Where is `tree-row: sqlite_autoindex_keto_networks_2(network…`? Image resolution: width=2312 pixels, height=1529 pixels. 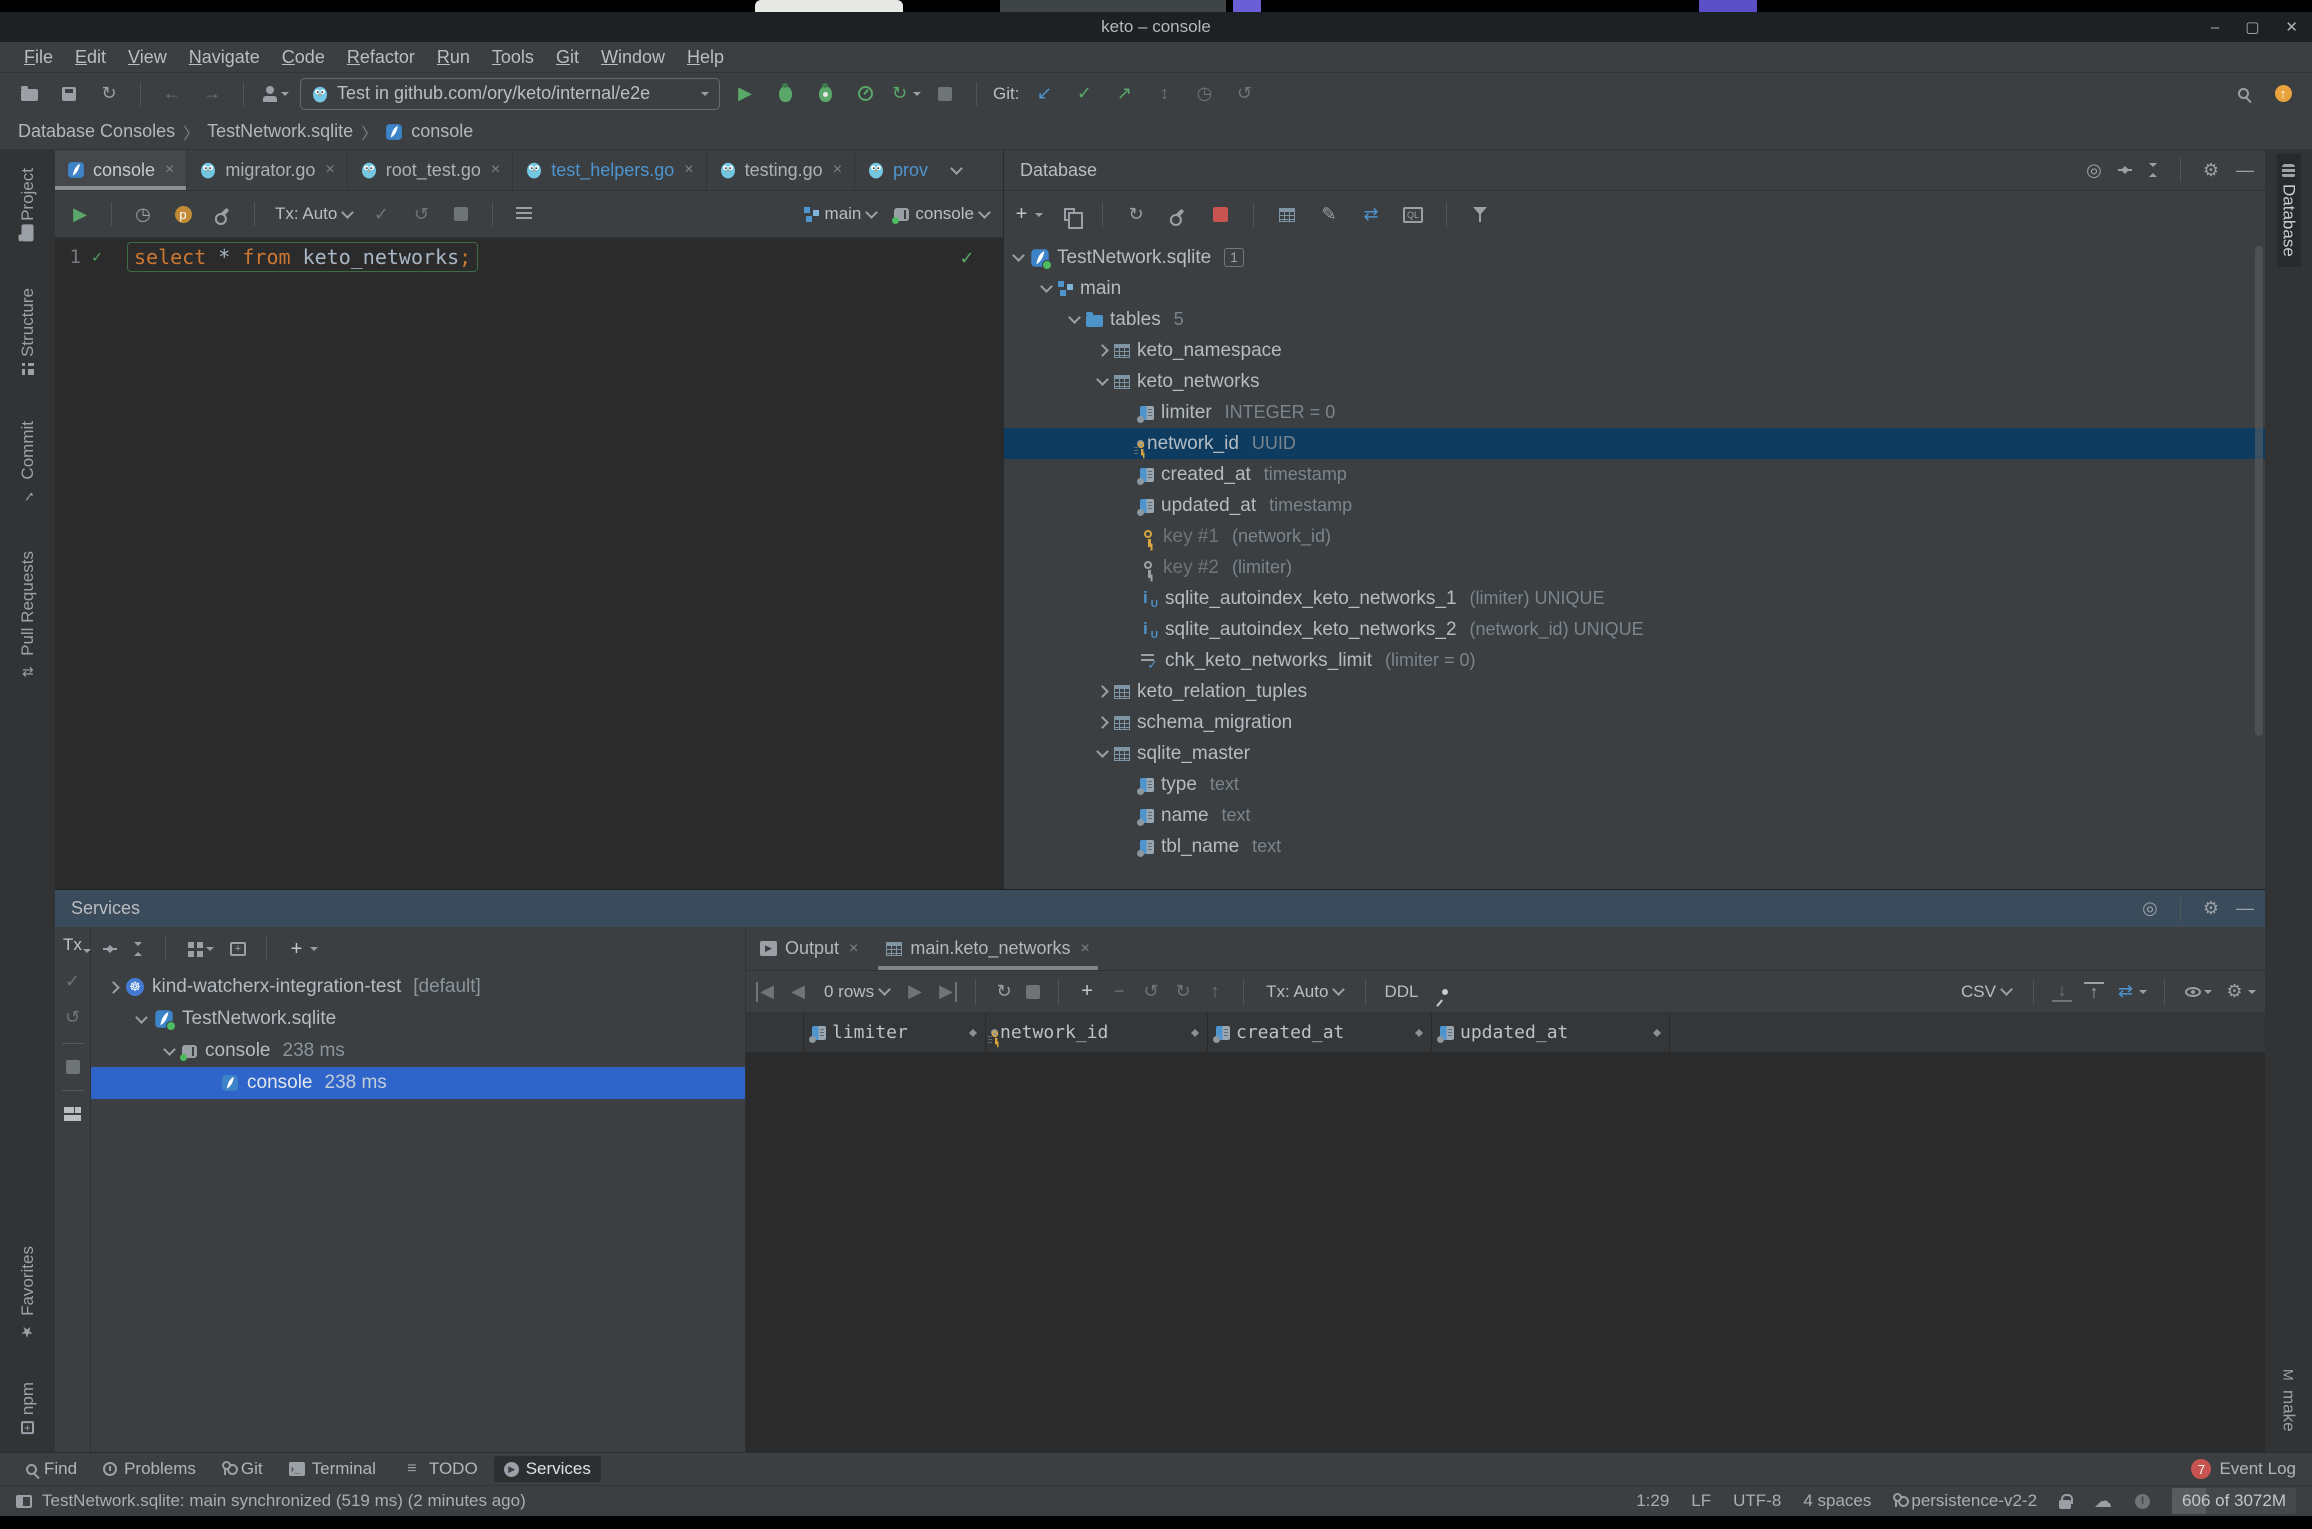 tree-row: sqlite_autoindex_keto_networks_2(network… is located at coordinates (1634, 629).